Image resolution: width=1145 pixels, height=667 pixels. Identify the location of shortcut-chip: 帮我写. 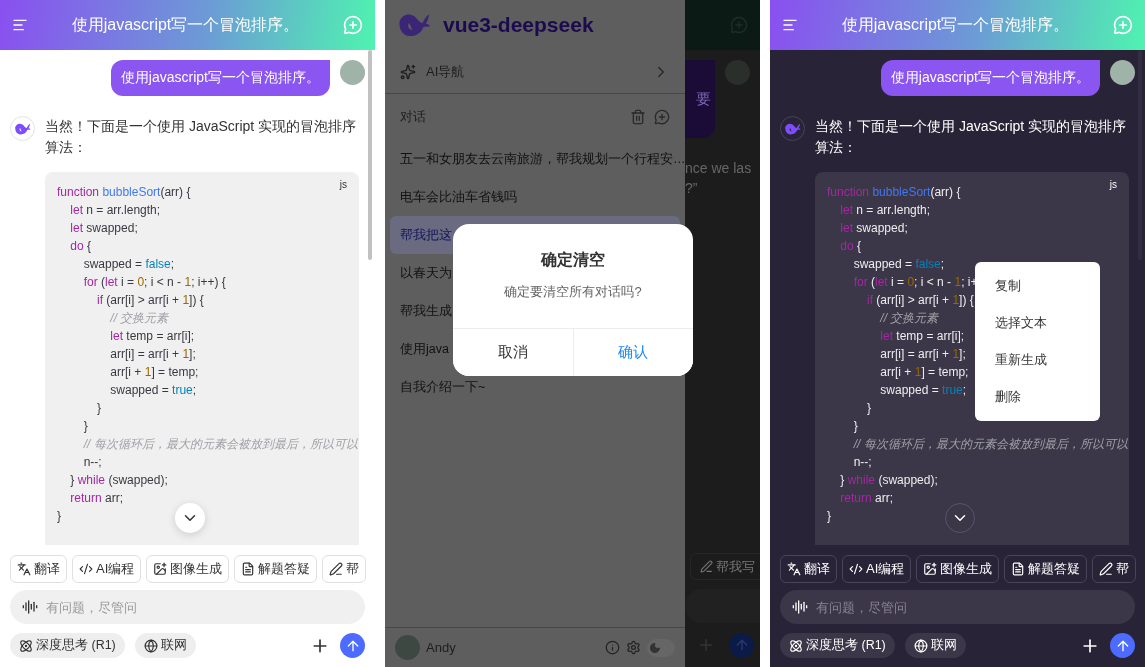
(725, 566).